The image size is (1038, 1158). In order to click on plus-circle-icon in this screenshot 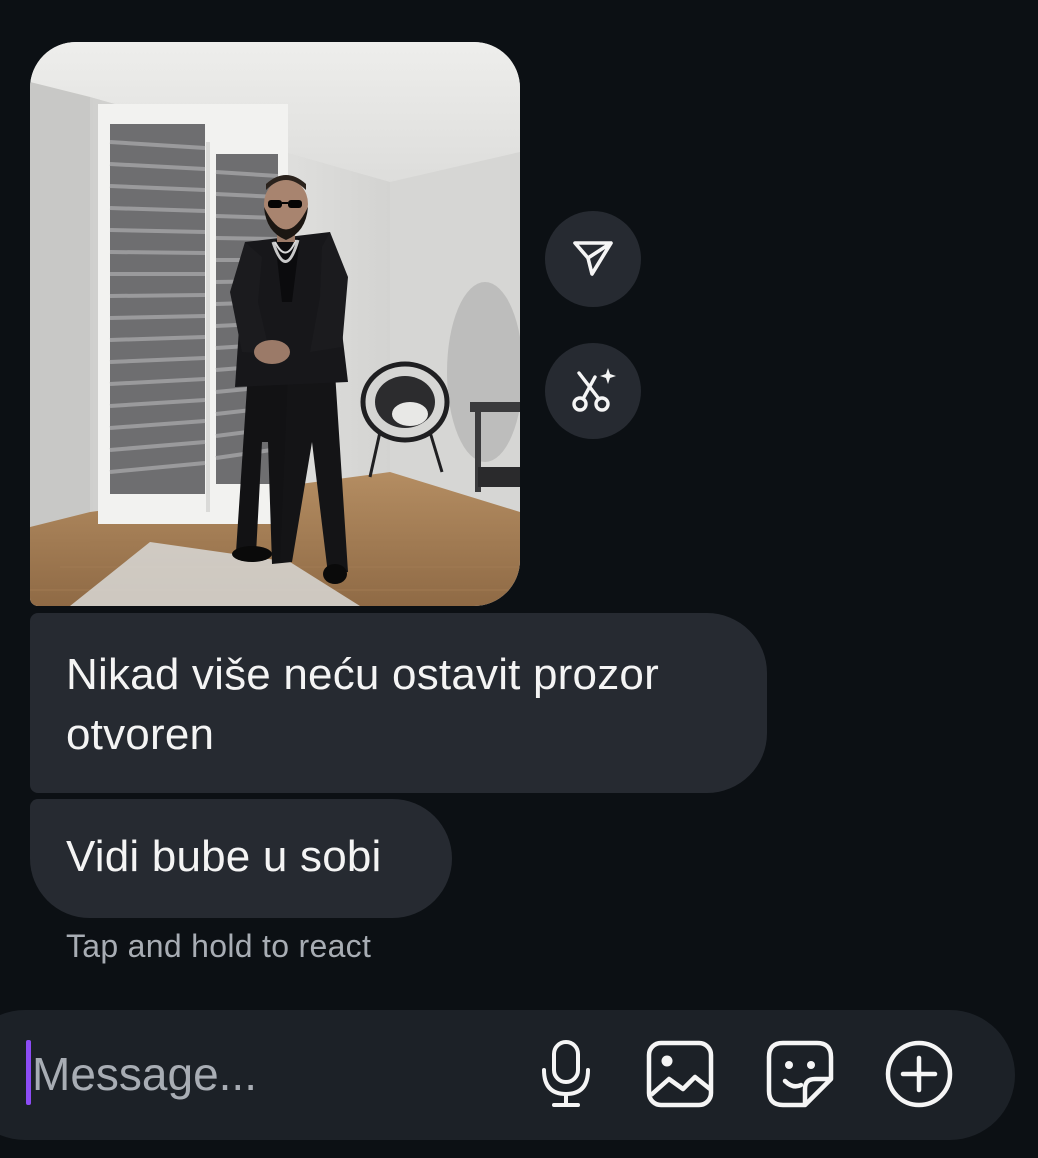, I will do `click(919, 1076)`.